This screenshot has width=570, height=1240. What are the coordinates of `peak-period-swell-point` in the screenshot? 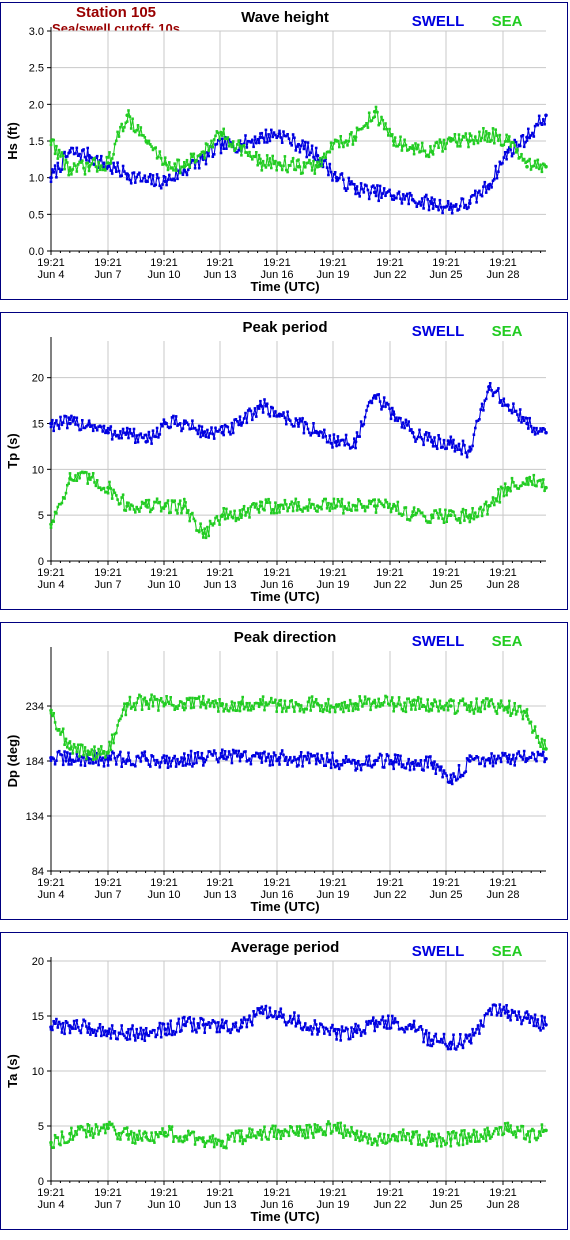 It's located at (508, 405).